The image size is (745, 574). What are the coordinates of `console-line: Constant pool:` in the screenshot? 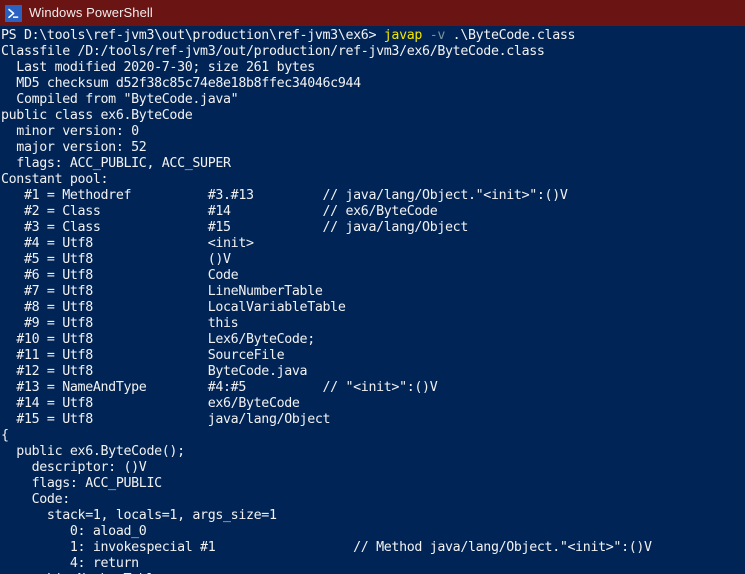 It's located at (55, 179).